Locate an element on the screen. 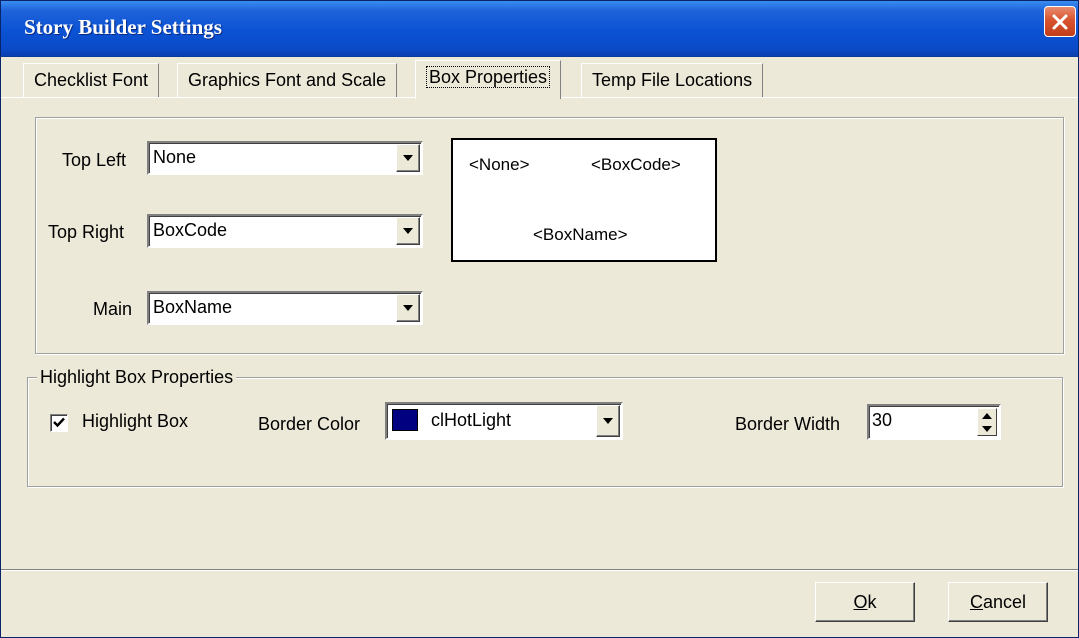  main-value: BoxName is located at coordinates (193, 307).